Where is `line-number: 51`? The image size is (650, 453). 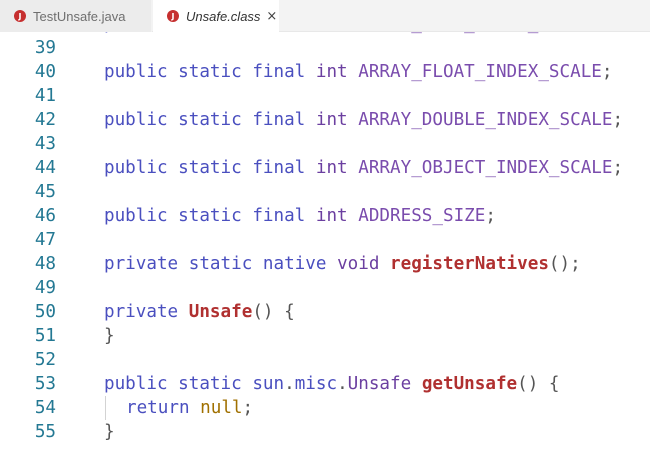
line-number: 51 is located at coordinates (45, 336).